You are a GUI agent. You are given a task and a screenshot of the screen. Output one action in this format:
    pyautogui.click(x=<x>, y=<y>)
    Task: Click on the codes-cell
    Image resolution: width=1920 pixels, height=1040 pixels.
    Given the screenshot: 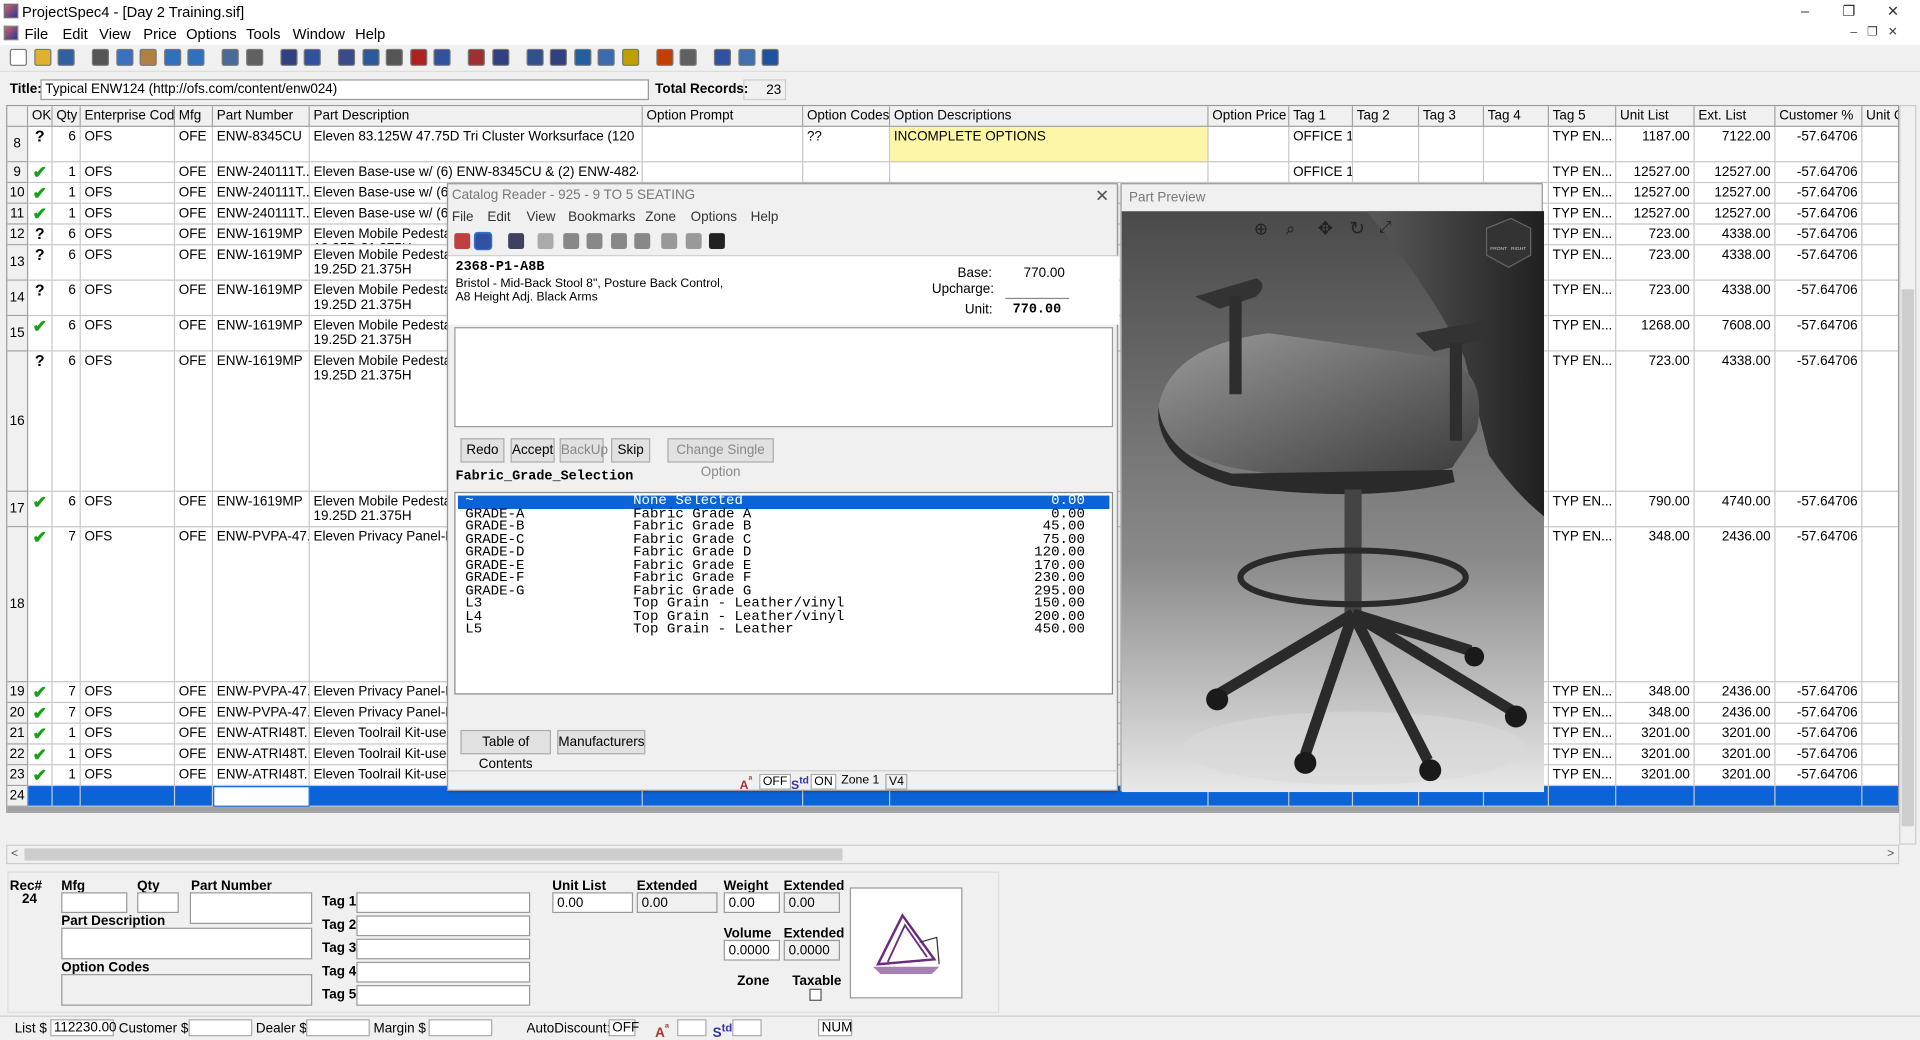 What is the action you would take?
    pyautogui.click(x=847, y=173)
    